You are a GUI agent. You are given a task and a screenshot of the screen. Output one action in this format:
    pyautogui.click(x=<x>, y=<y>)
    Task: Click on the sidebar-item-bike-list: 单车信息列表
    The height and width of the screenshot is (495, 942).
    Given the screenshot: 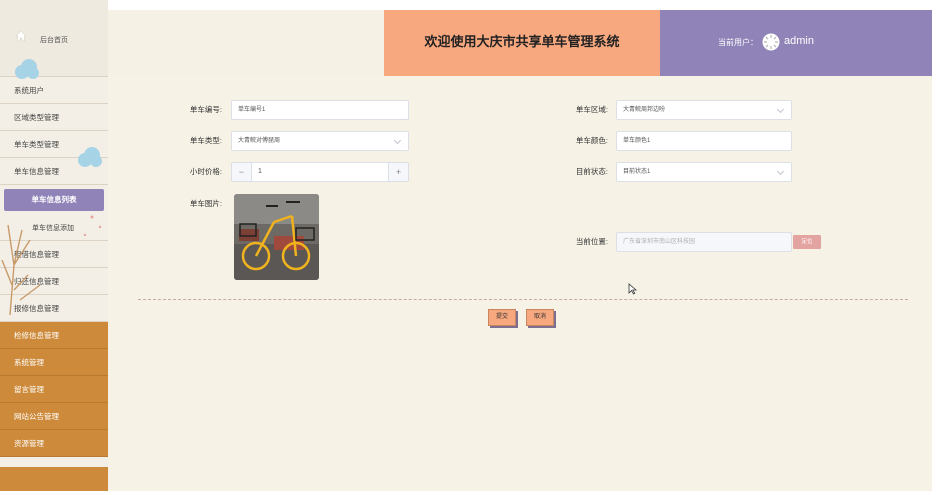 What is the action you would take?
    pyautogui.click(x=54, y=200)
    